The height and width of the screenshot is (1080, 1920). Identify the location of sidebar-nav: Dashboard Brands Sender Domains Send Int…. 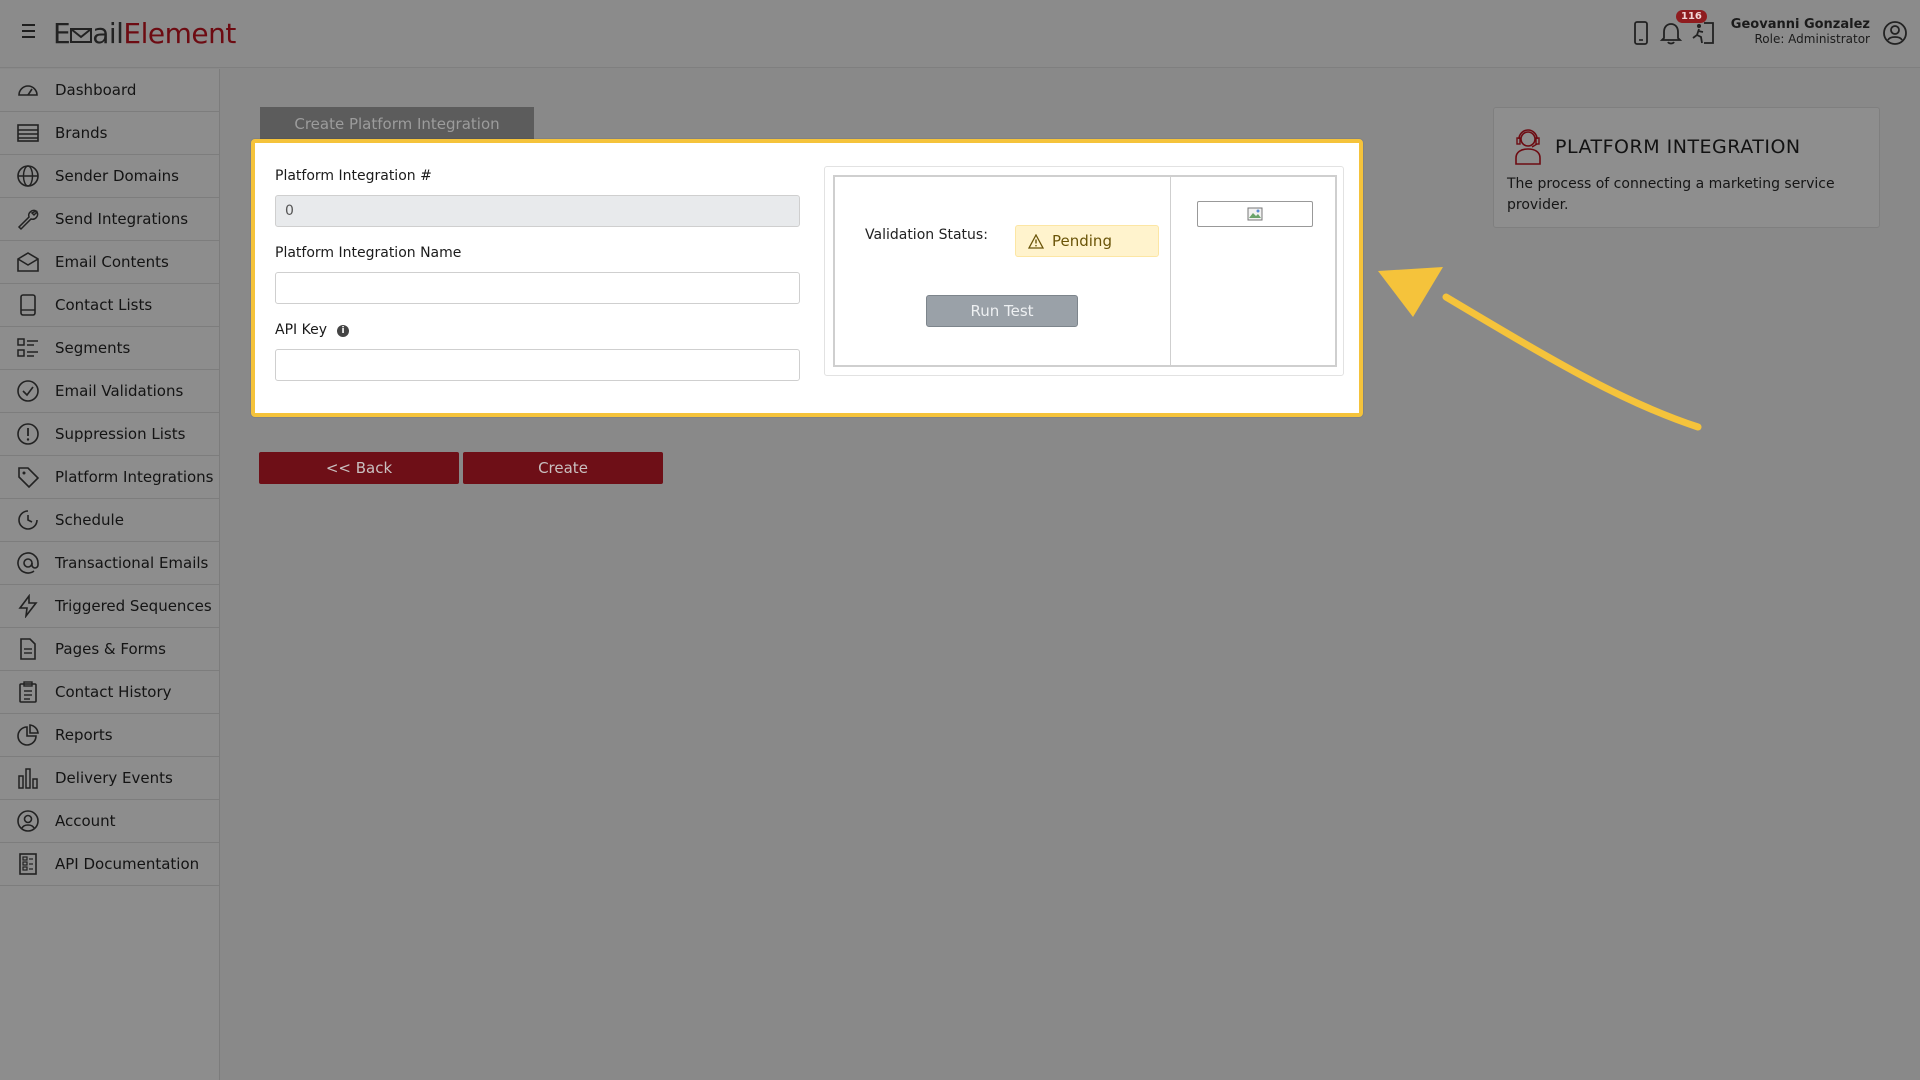
(110, 574).